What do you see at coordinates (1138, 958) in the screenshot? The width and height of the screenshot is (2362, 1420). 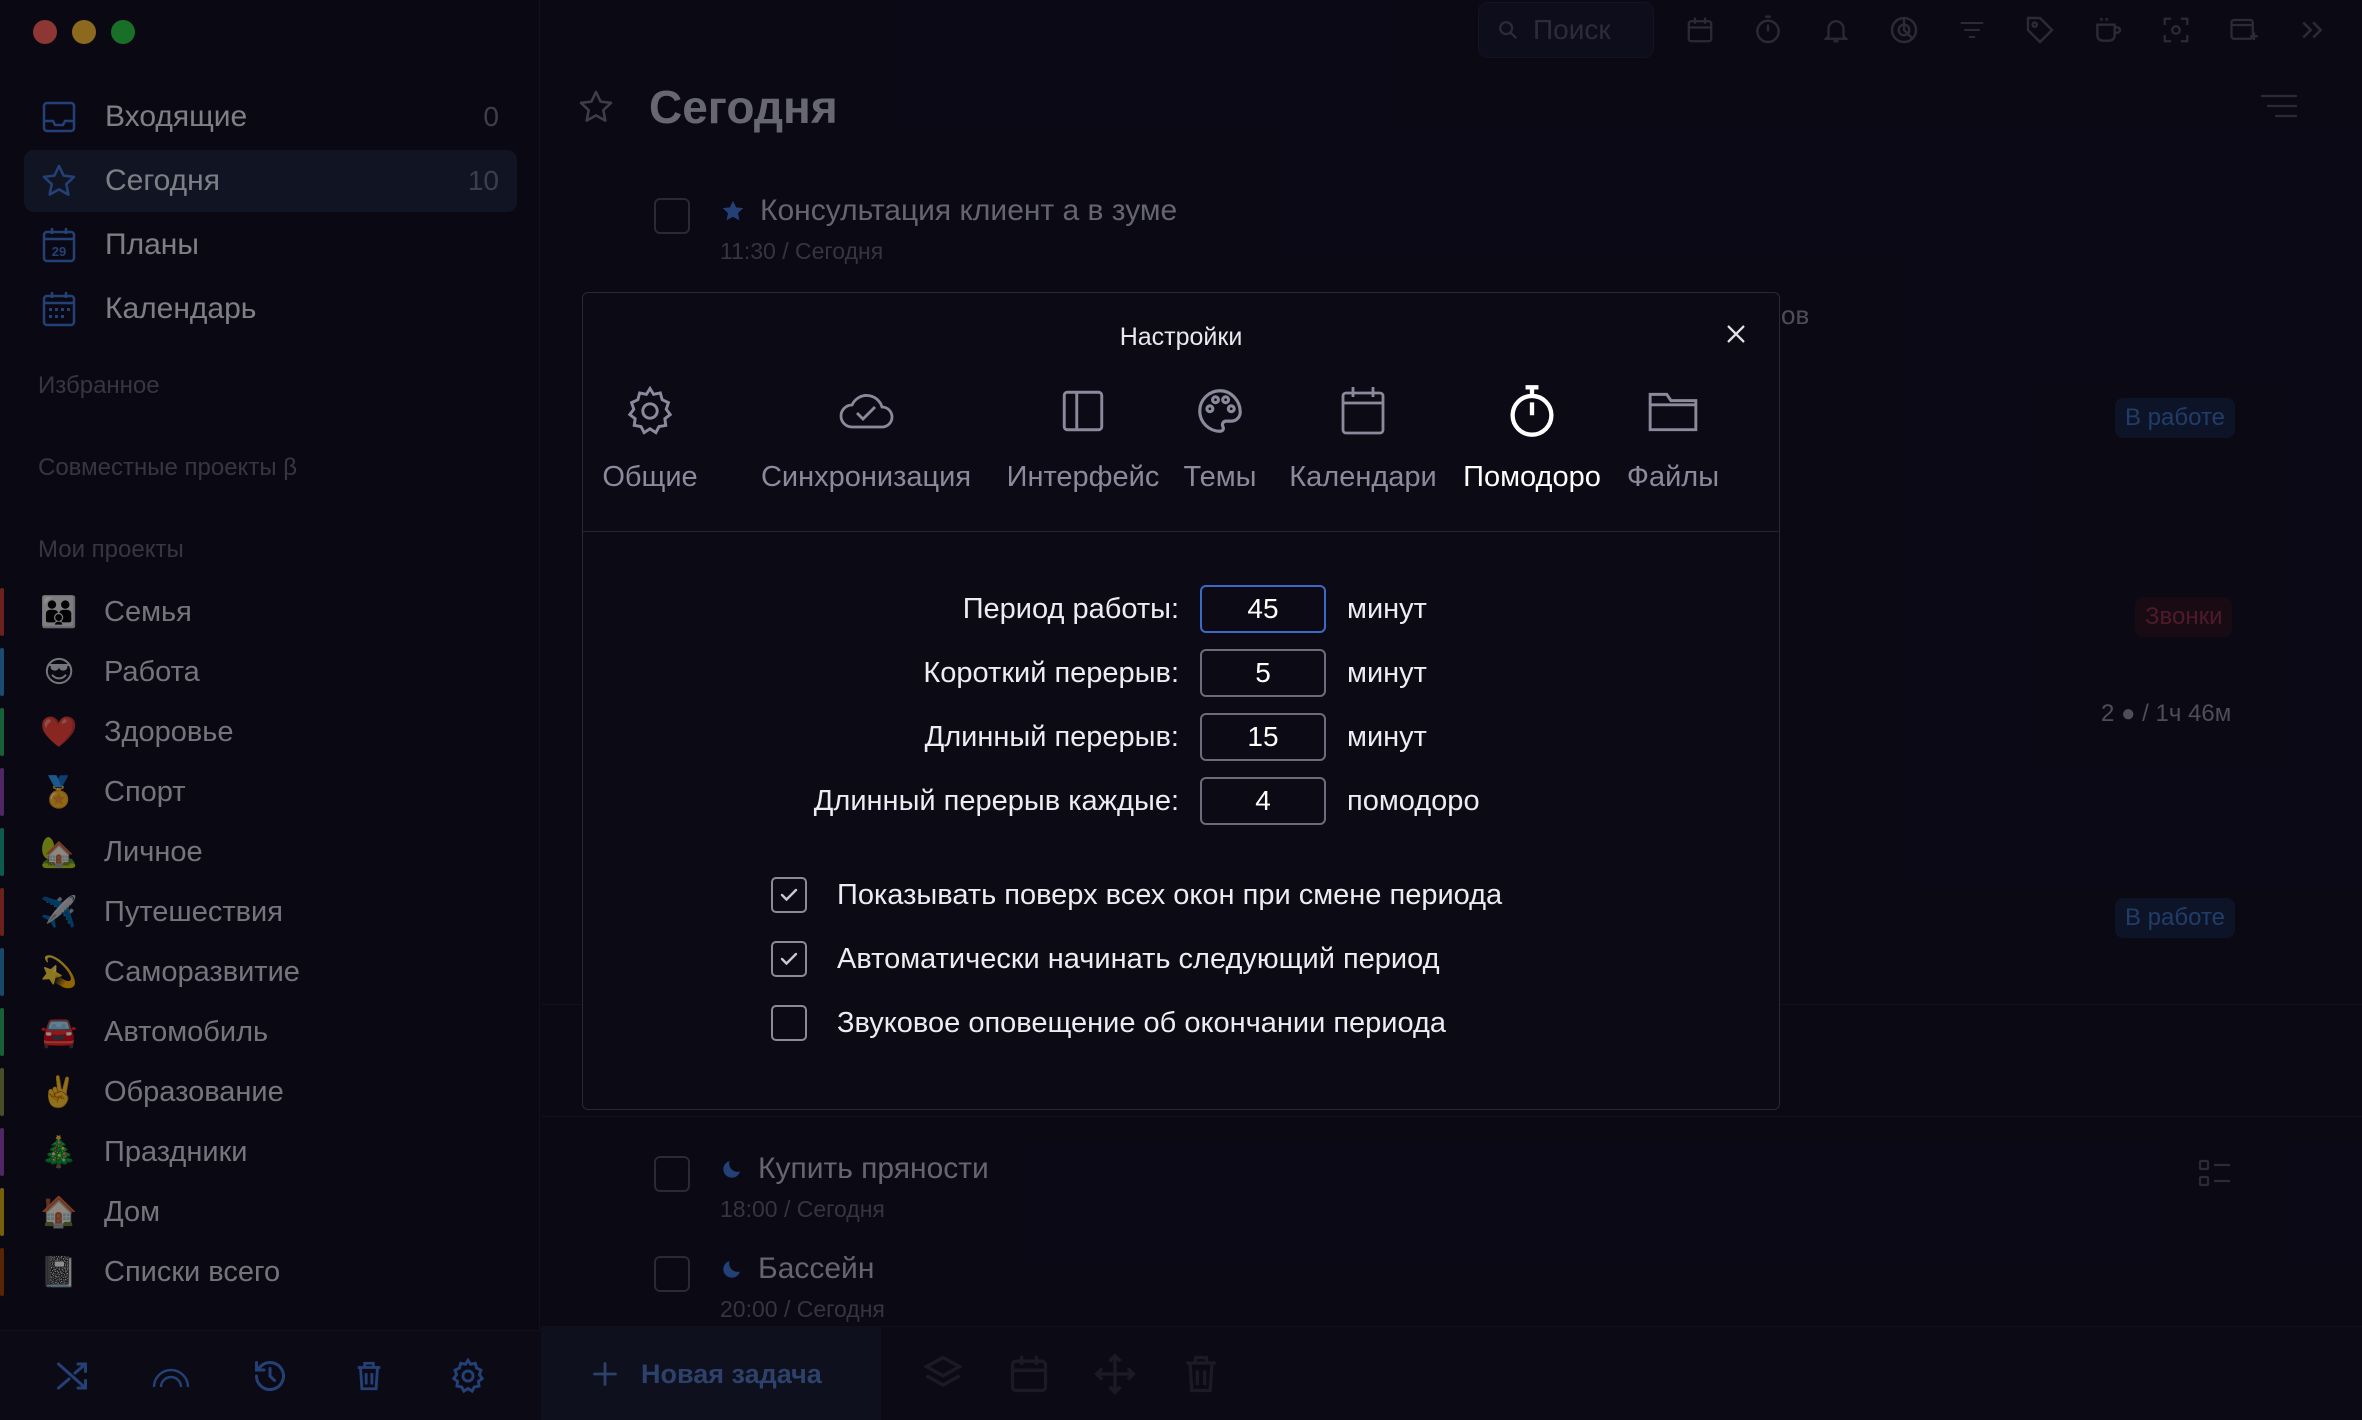 I see `auto-start-label: Автоматически начинать следующий период` at bounding box center [1138, 958].